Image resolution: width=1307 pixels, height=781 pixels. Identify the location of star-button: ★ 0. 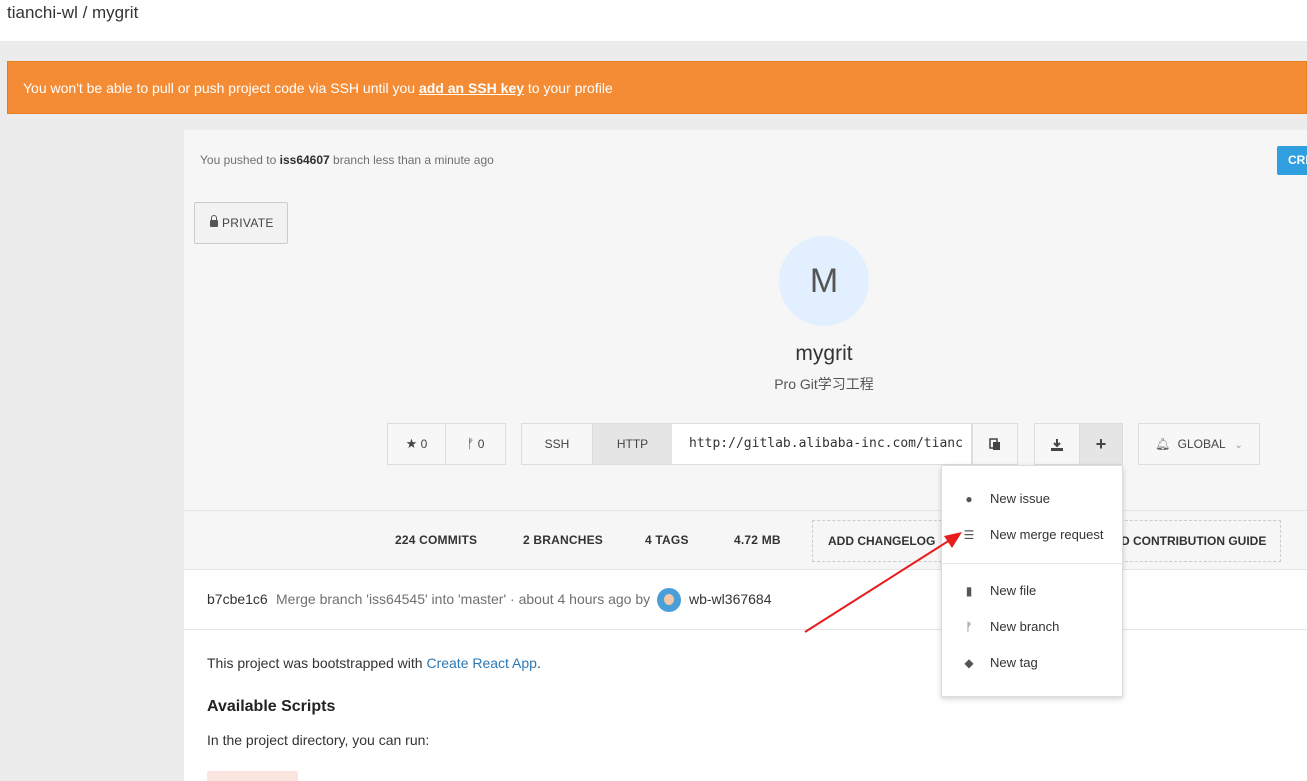
(416, 444).